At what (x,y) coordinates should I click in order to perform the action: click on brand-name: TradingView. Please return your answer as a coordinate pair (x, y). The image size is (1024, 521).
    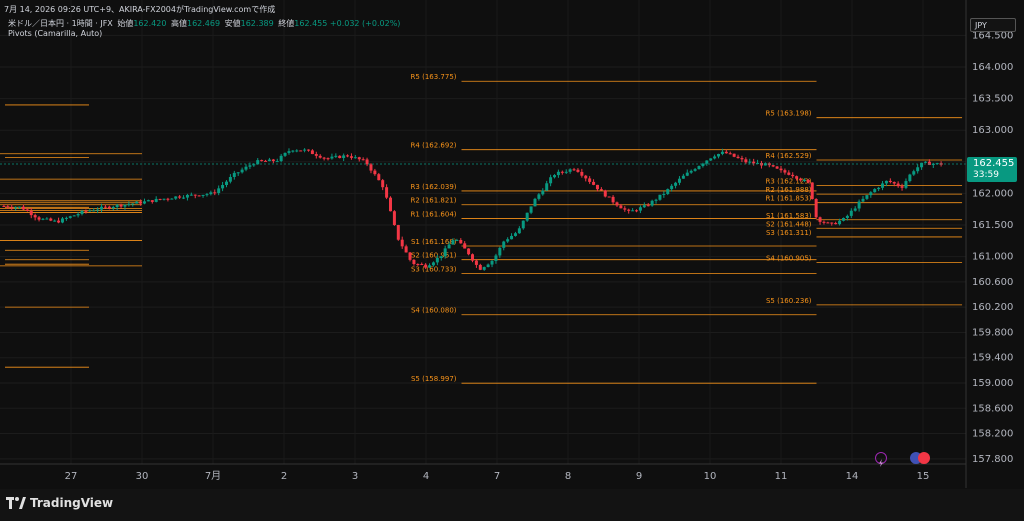
    Looking at the image, I should click on (72, 503).